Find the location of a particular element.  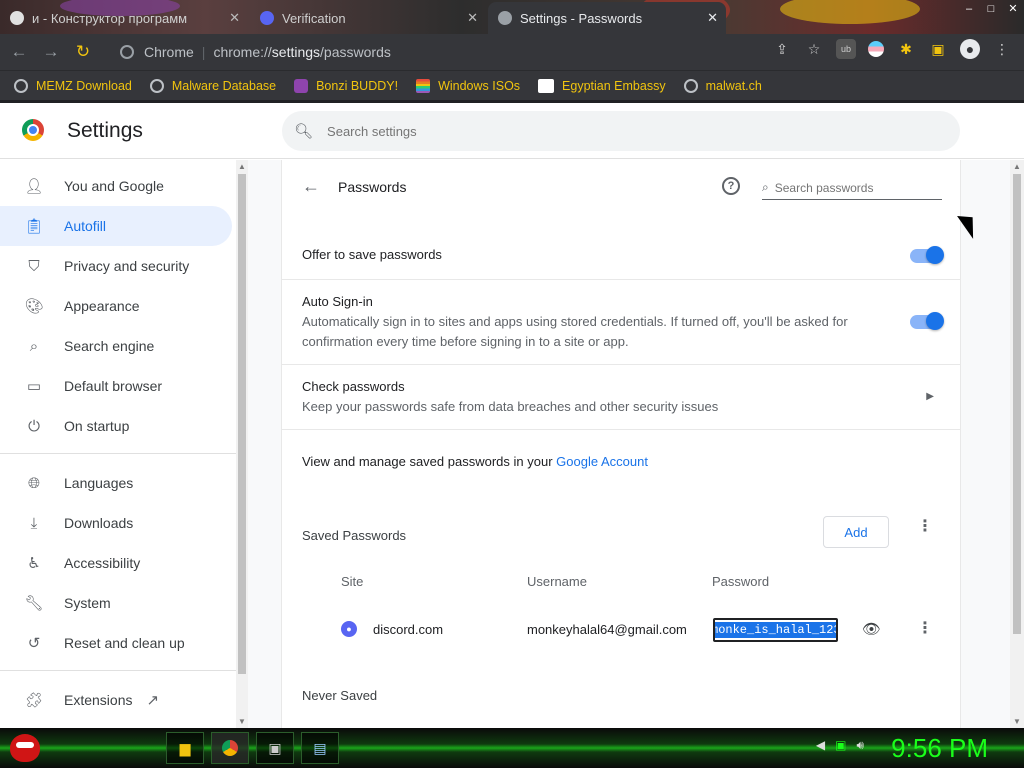

sidebar-item-appearance: 🎨︎ Appearance is located at coordinates (118, 306).